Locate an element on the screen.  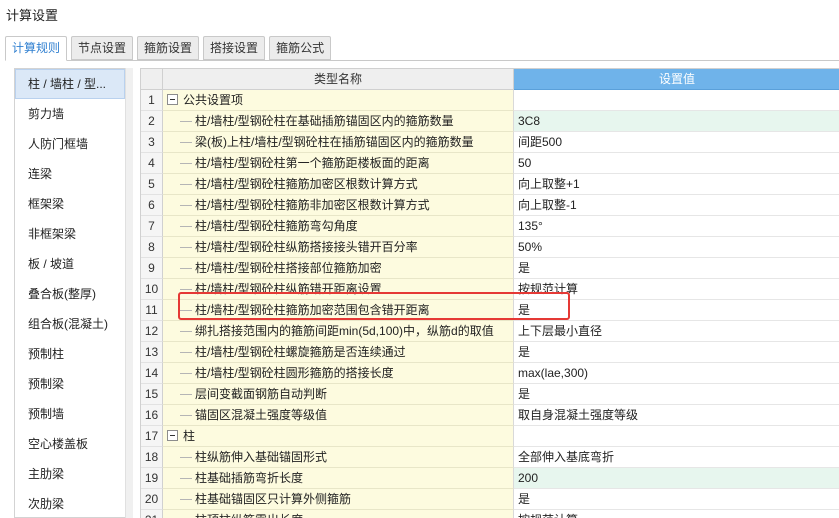
sidebar-item: 连梁 is located at coordinates (70, 174).